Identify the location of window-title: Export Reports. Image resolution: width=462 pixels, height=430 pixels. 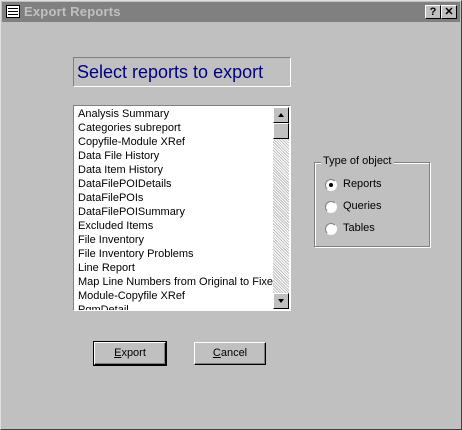
(72, 11).